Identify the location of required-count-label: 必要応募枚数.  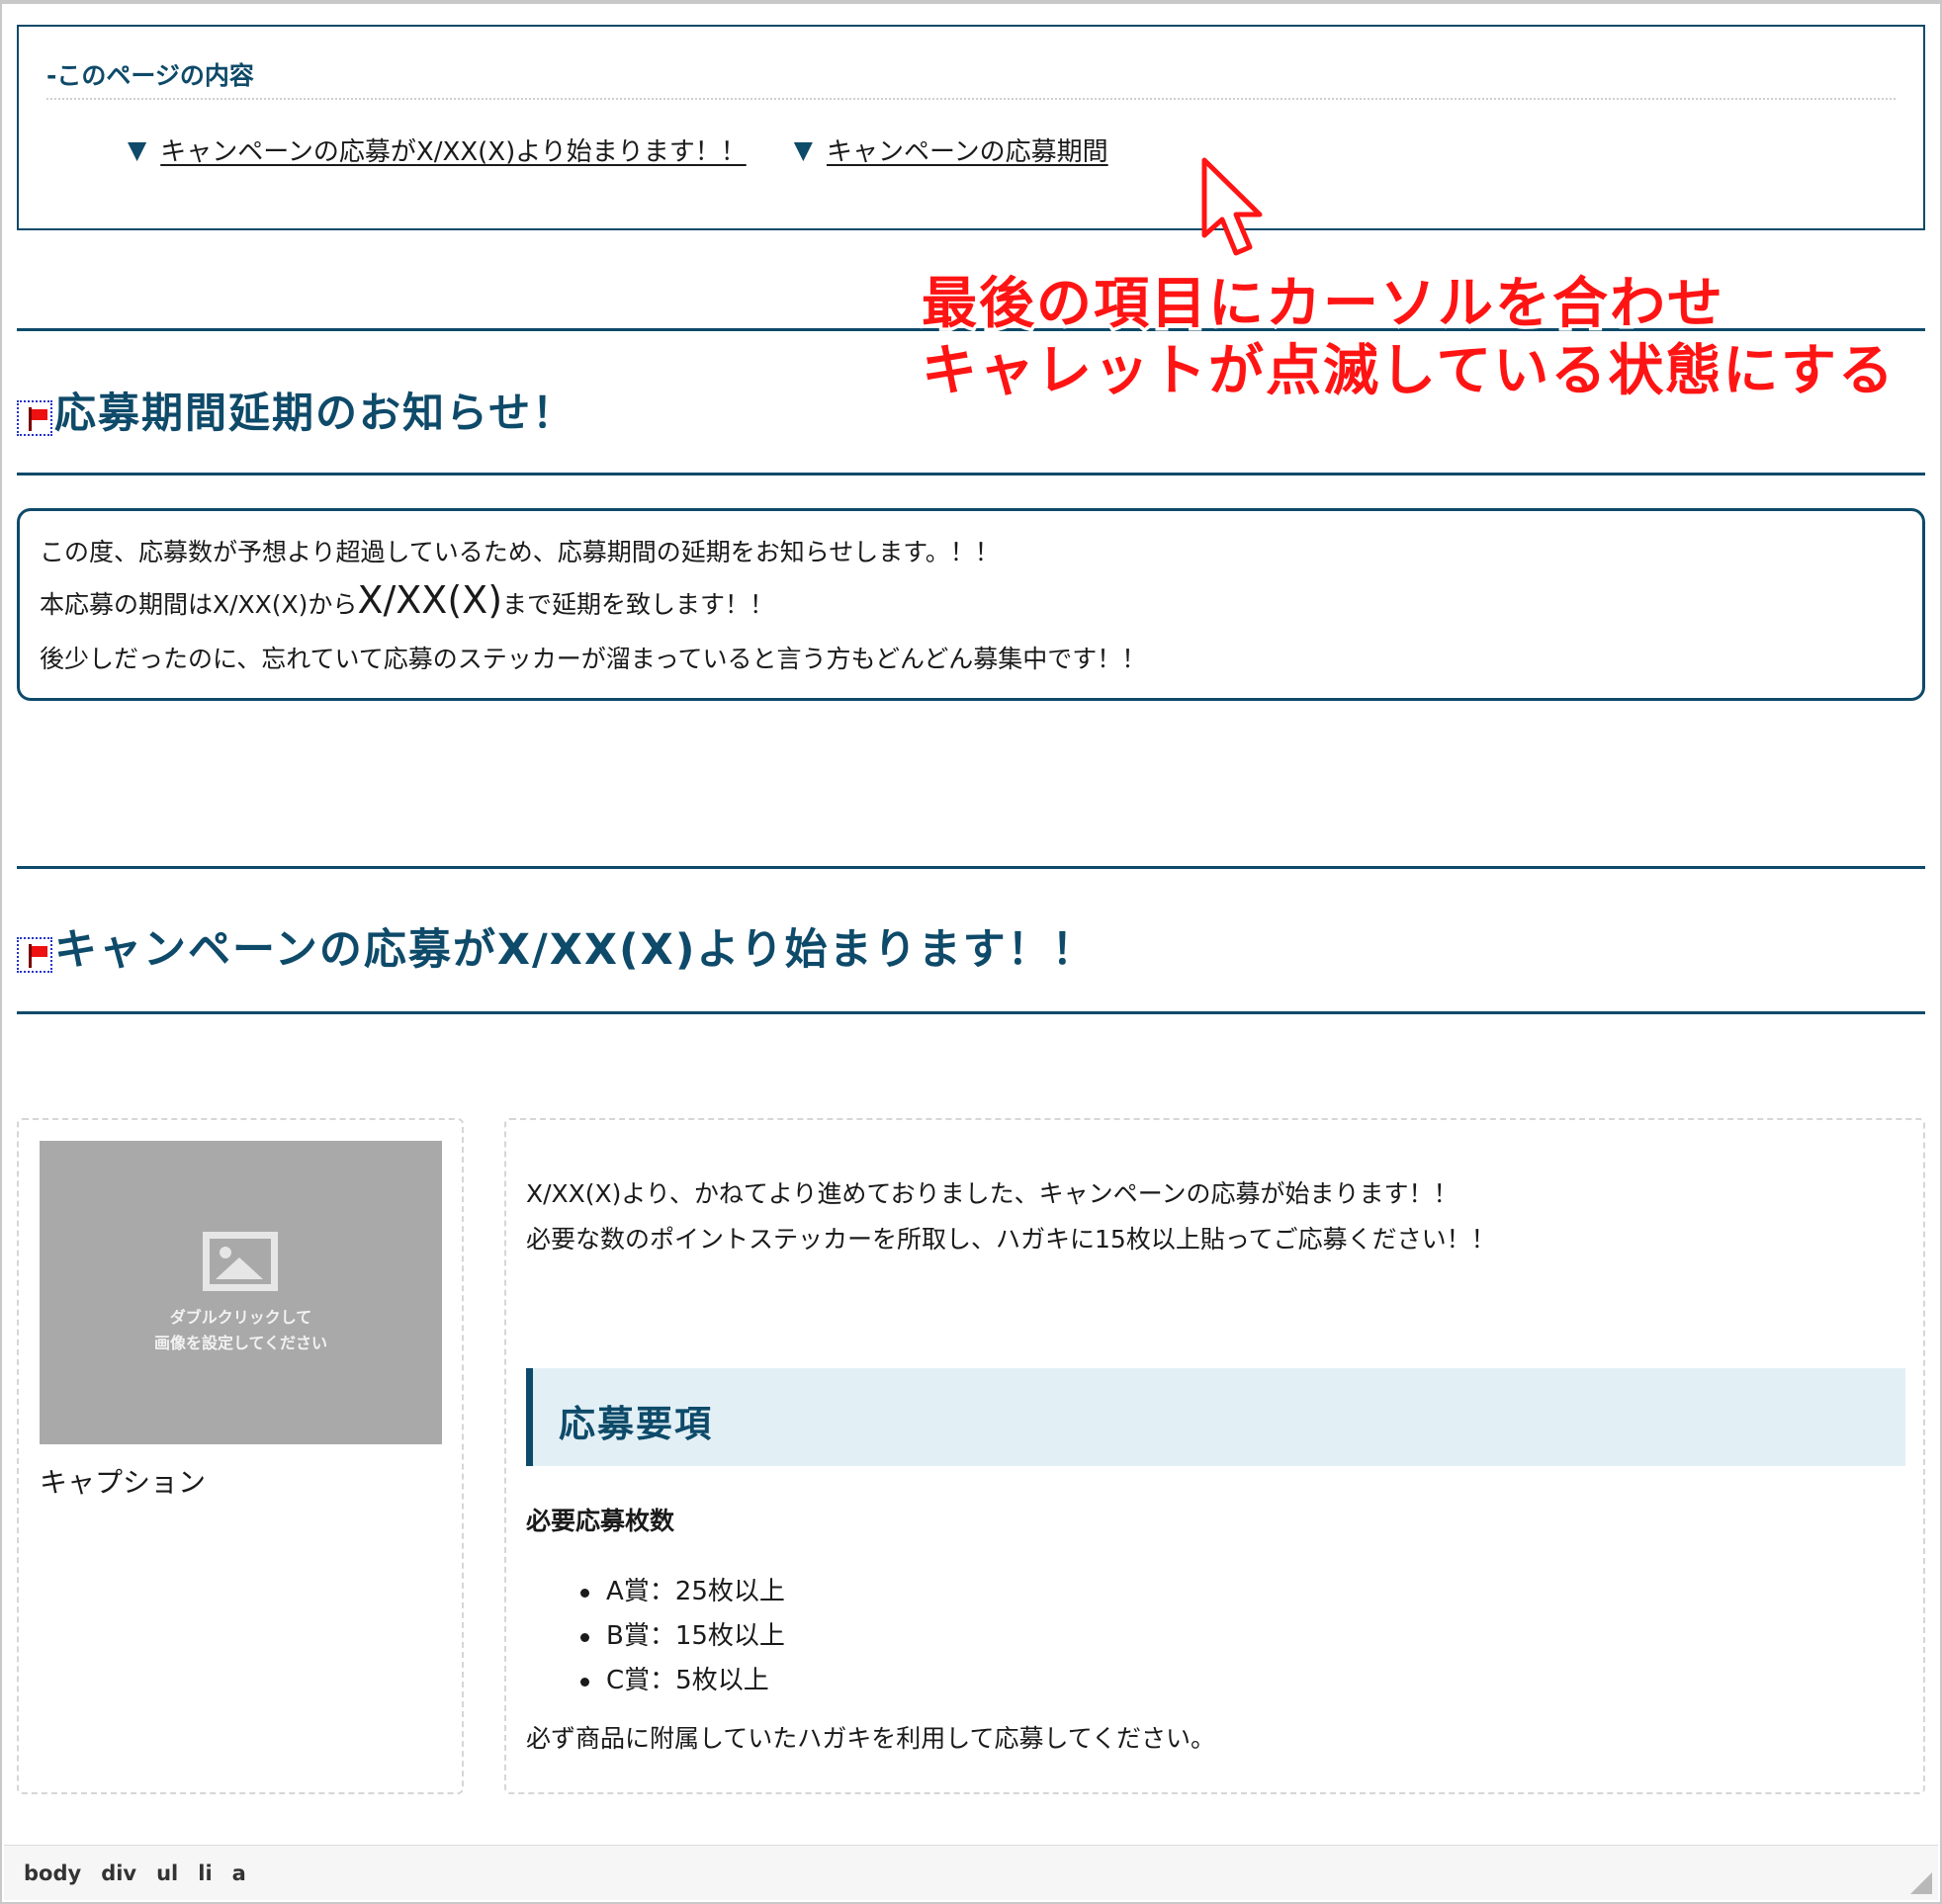
(600, 1521).